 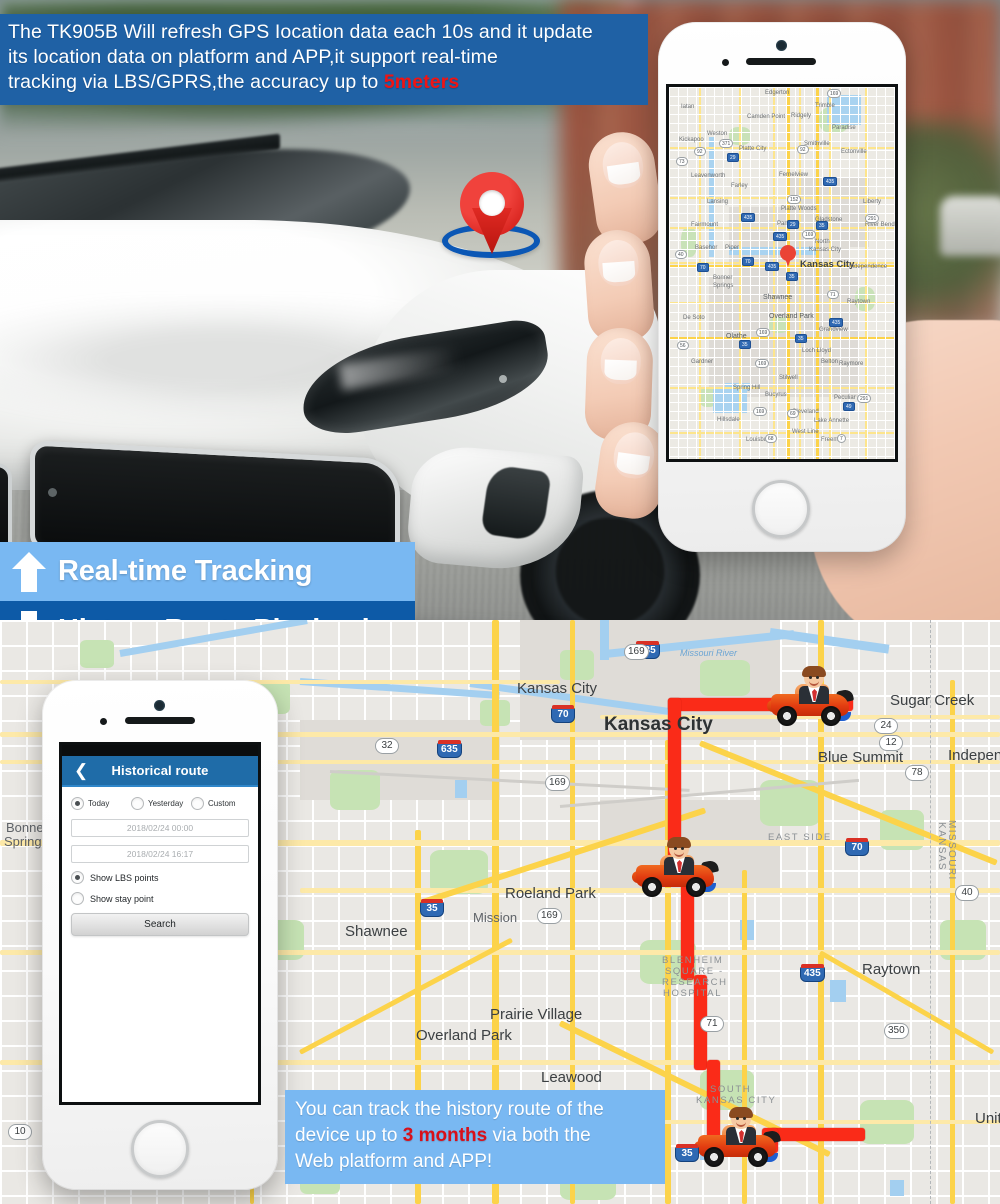 What do you see at coordinates (728, 420) in the screenshot?
I see `map-place-label: Hillsdale` at bounding box center [728, 420].